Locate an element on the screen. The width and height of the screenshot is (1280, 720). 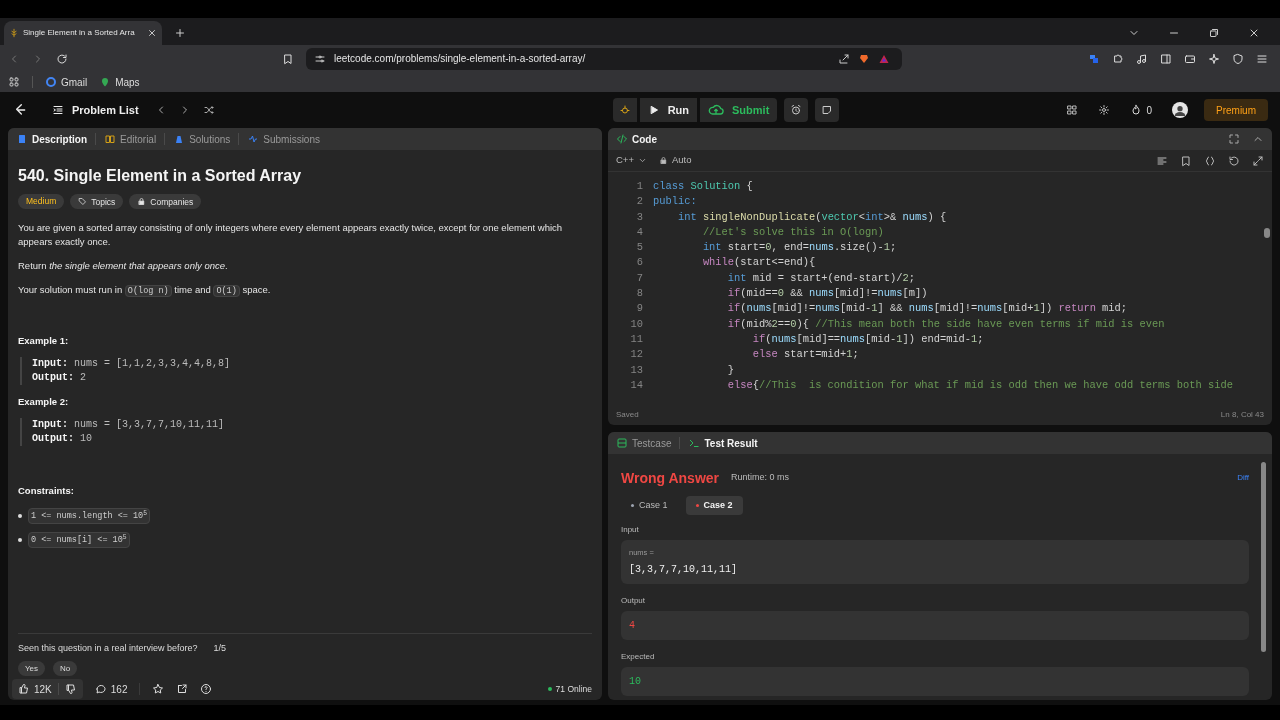
fullscreen-icon is located at coordinates (1234, 139).